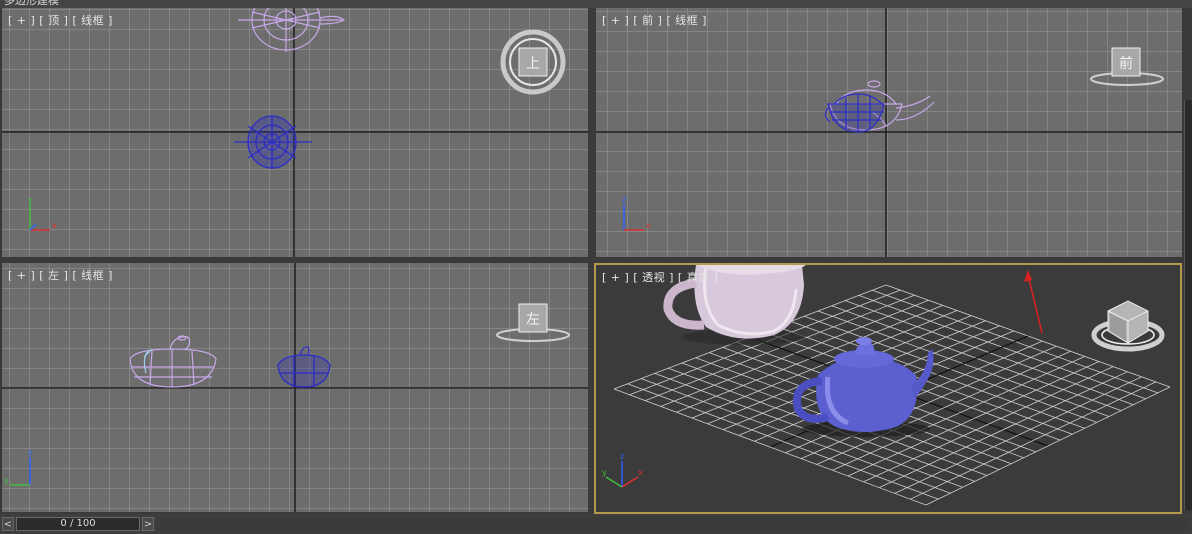  What do you see at coordinates (533, 320) in the screenshot?
I see `viewcube-left-face: 左` at bounding box center [533, 320].